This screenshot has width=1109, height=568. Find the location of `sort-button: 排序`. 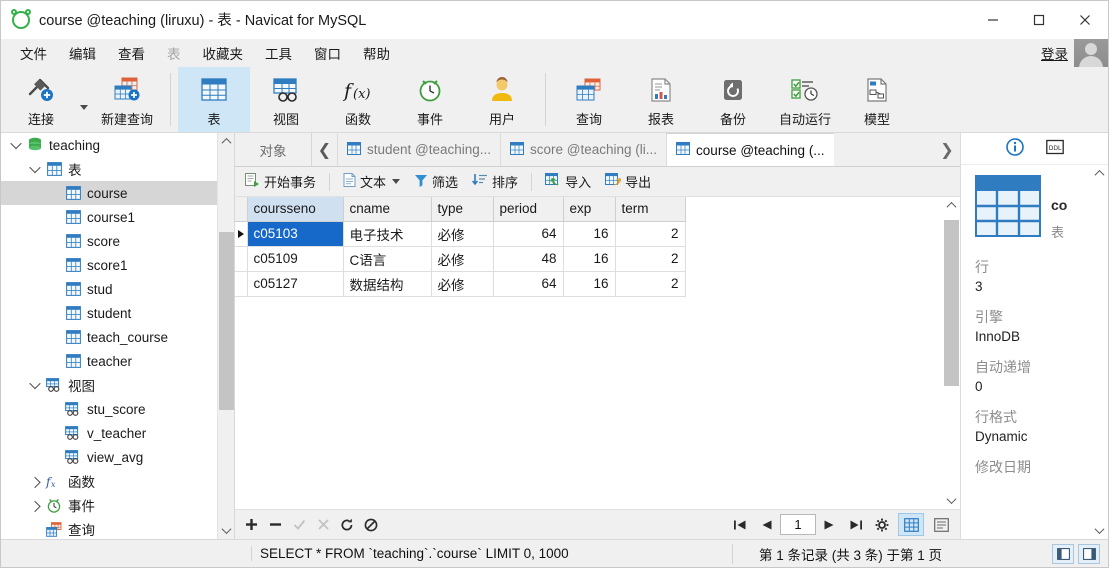

sort-button: 排序 is located at coordinates (495, 181).